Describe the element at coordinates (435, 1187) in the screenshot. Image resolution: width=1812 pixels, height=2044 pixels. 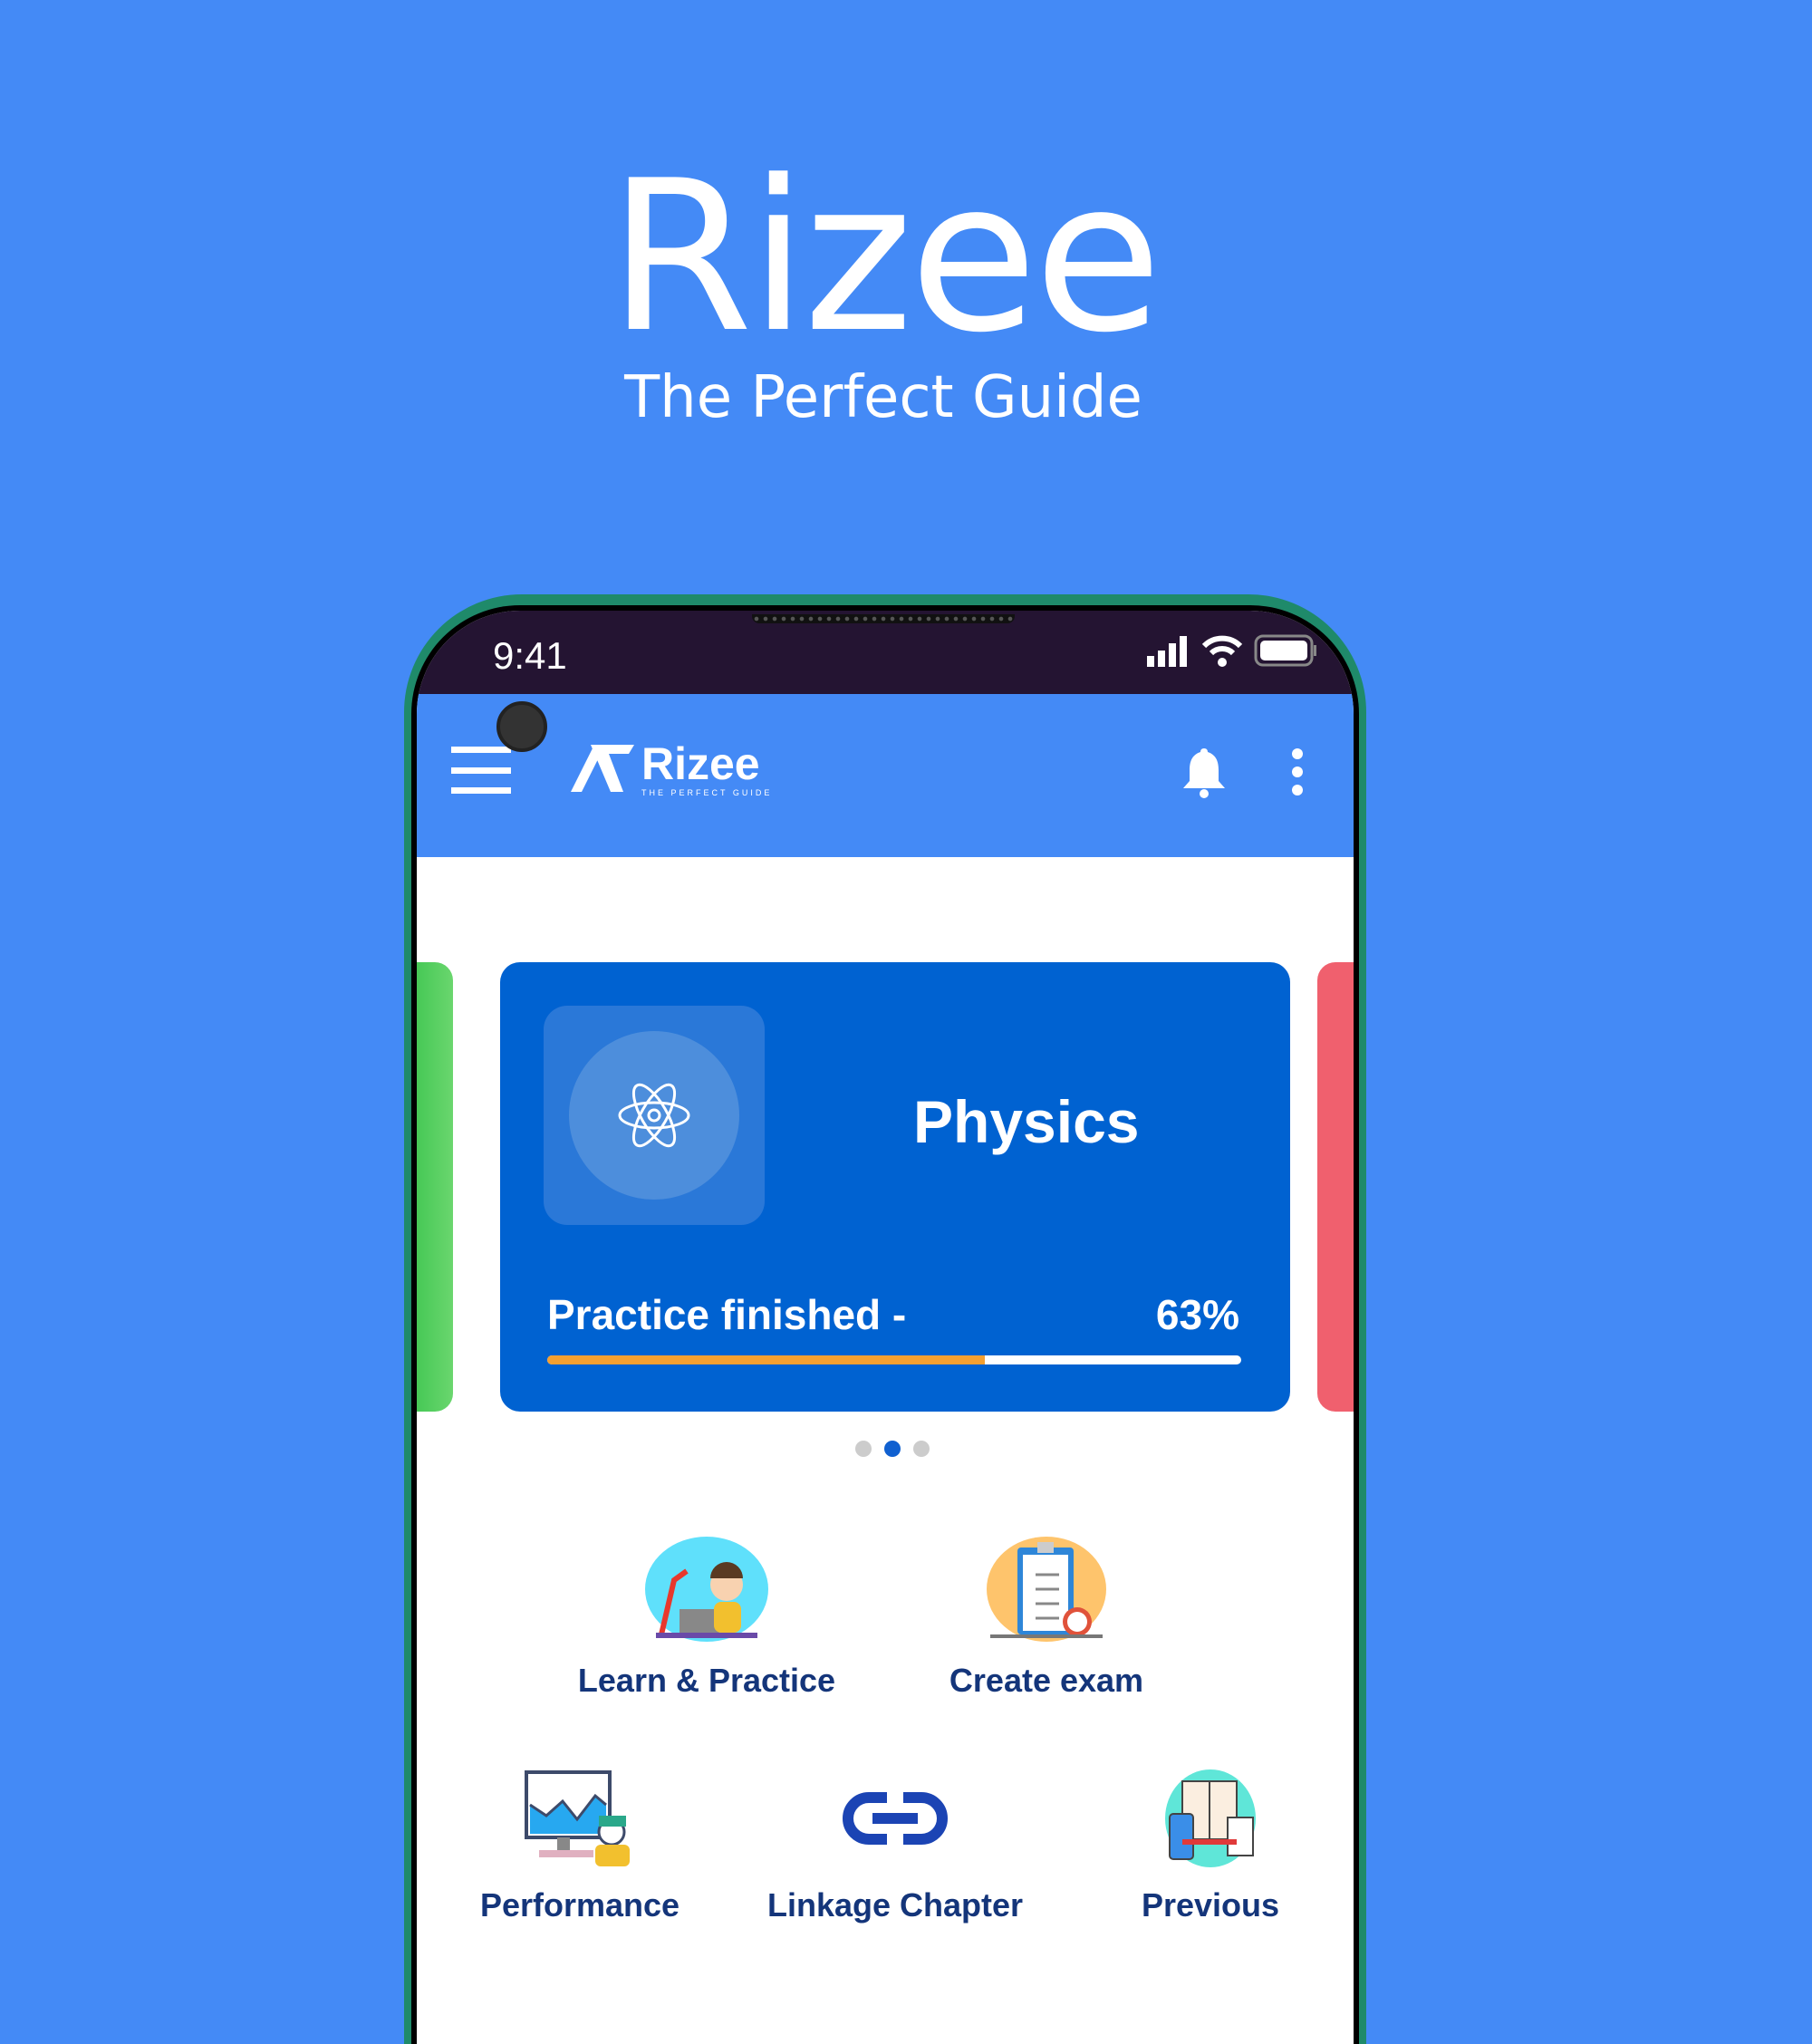
I see `carousel-card-prev` at that location.